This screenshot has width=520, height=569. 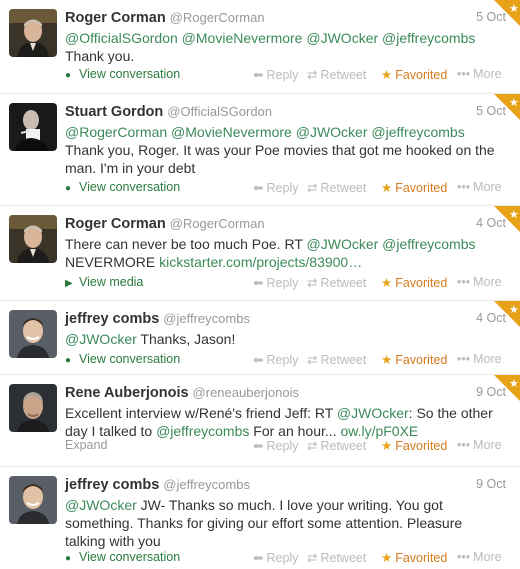 What do you see at coordinates (68, 188) in the screenshot?
I see `conversation-icon: ●` at bounding box center [68, 188].